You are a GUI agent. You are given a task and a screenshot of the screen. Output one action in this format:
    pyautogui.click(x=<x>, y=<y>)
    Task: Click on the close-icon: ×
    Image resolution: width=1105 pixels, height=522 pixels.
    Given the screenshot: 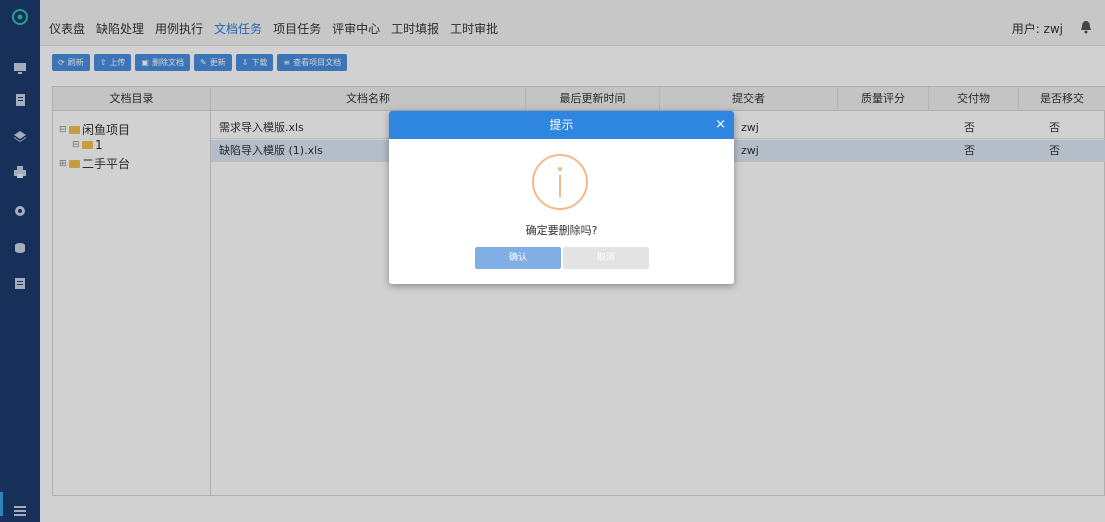 What is the action you would take?
    pyautogui.click(x=720, y=125)
    